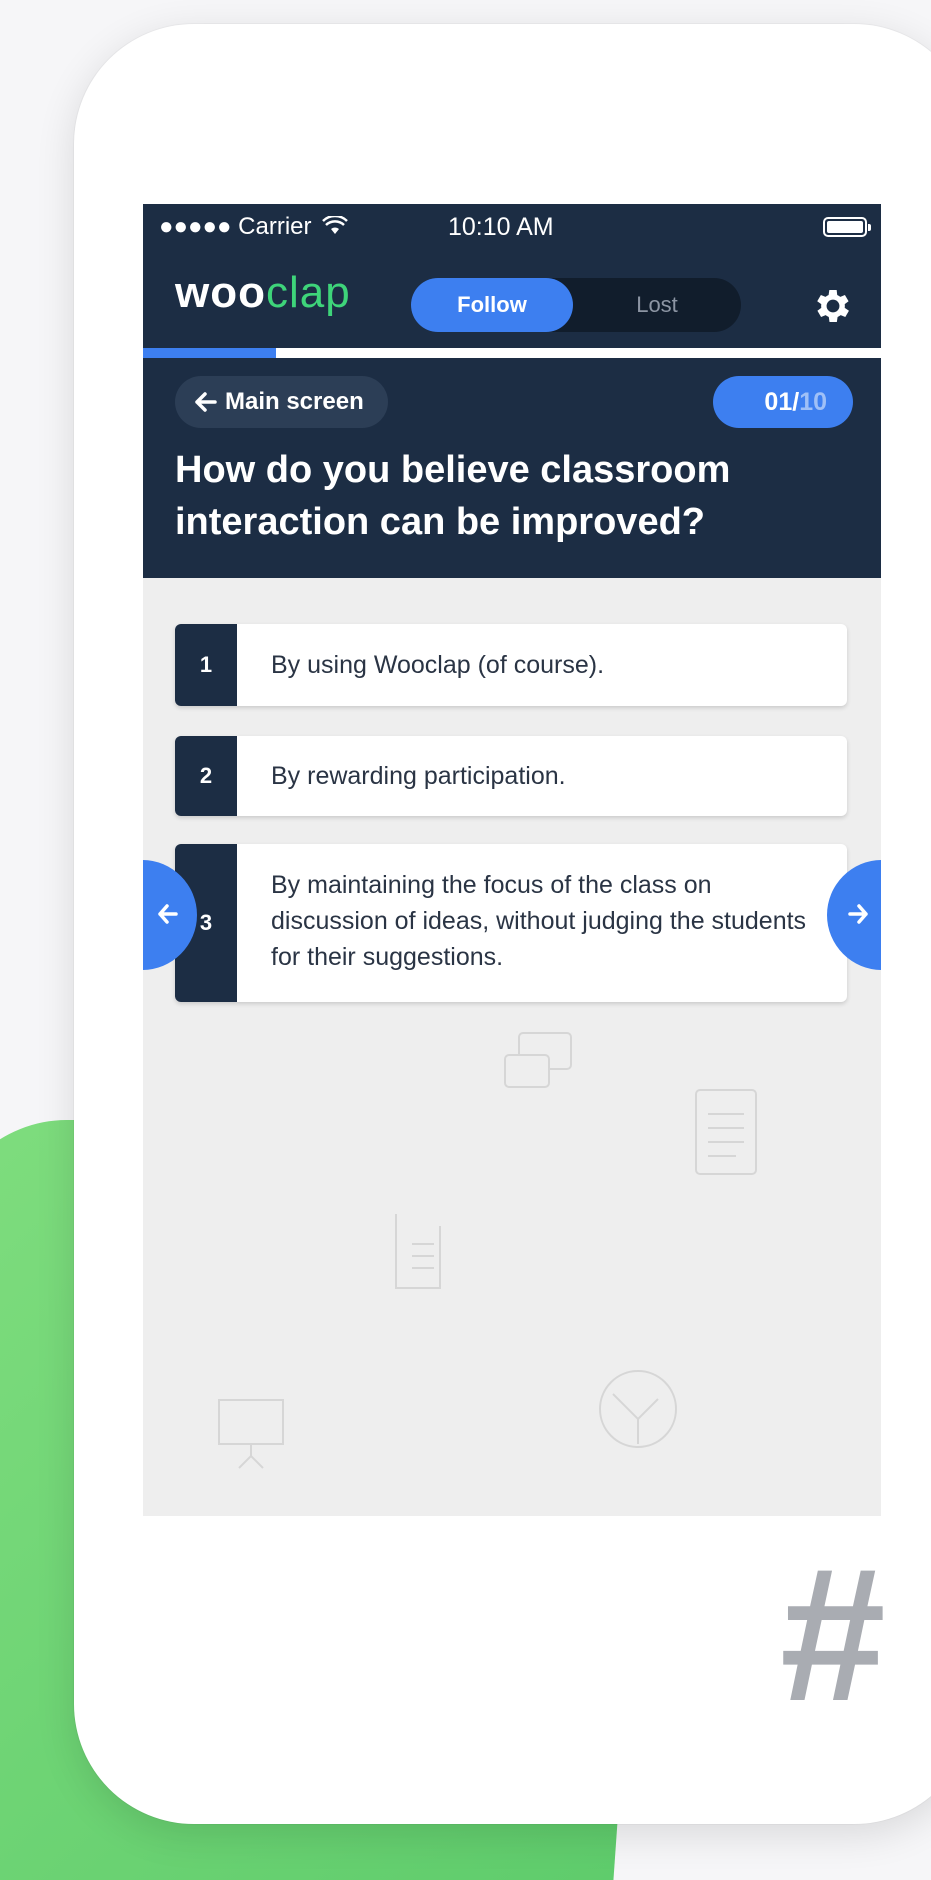 This screenshot has width=931, height=1880. I want to click on carrier-text: ●●●●● Carrier, so click(235, 226).